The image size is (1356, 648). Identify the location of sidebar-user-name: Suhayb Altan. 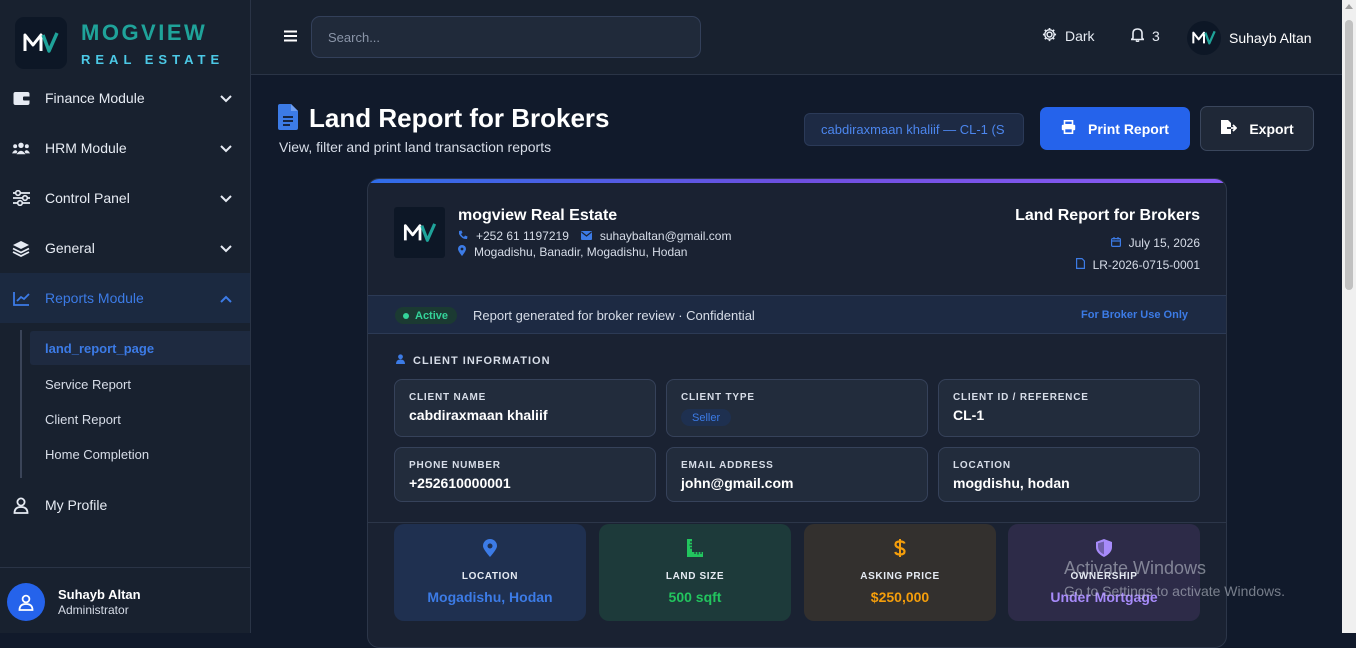
(99, 594).